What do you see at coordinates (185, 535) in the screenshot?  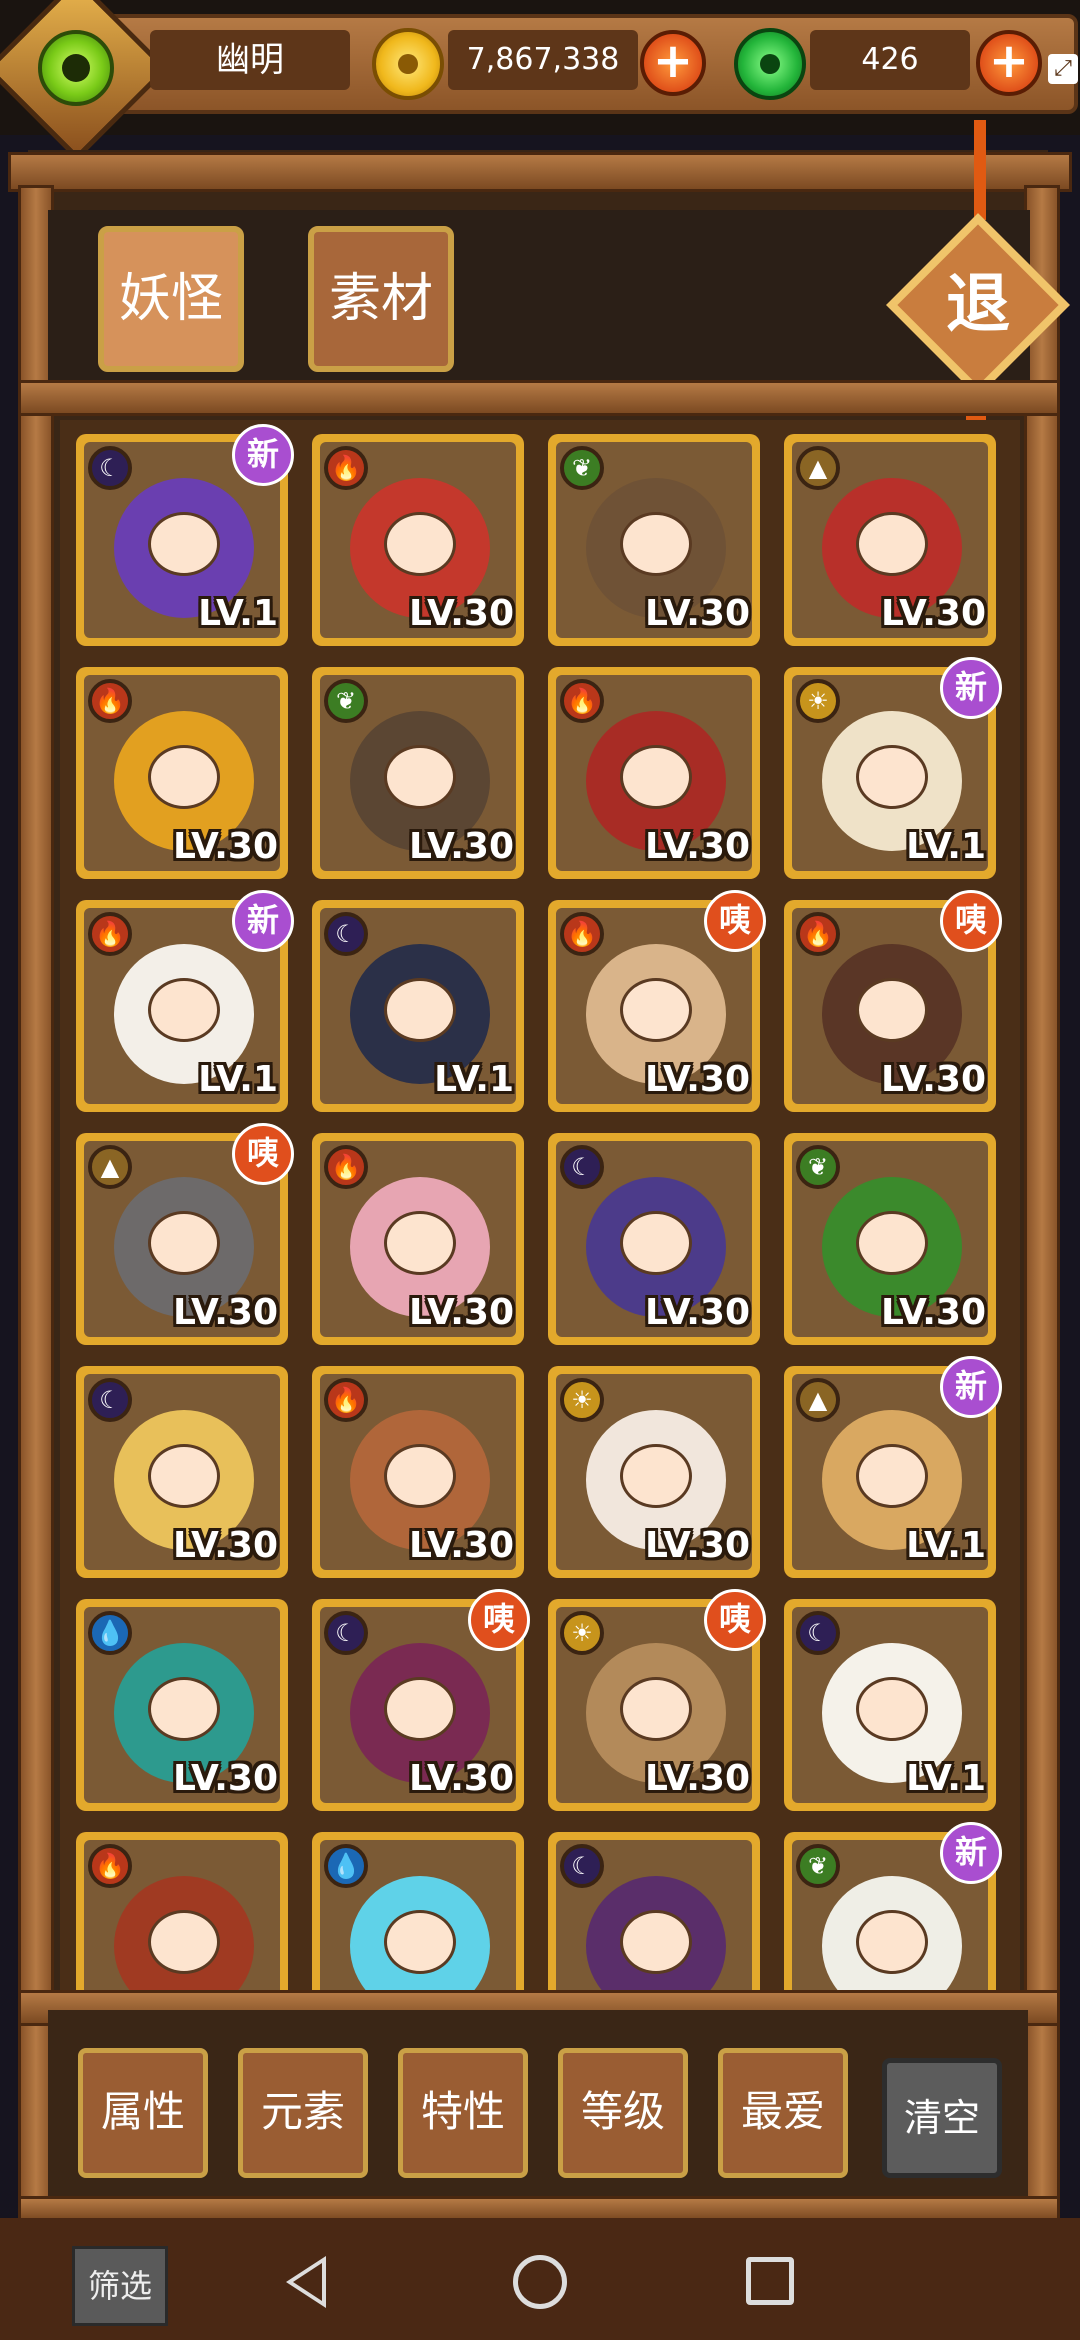 I see `yokai-card: ☾ LV.1 新` at bounding box center [185, 535].